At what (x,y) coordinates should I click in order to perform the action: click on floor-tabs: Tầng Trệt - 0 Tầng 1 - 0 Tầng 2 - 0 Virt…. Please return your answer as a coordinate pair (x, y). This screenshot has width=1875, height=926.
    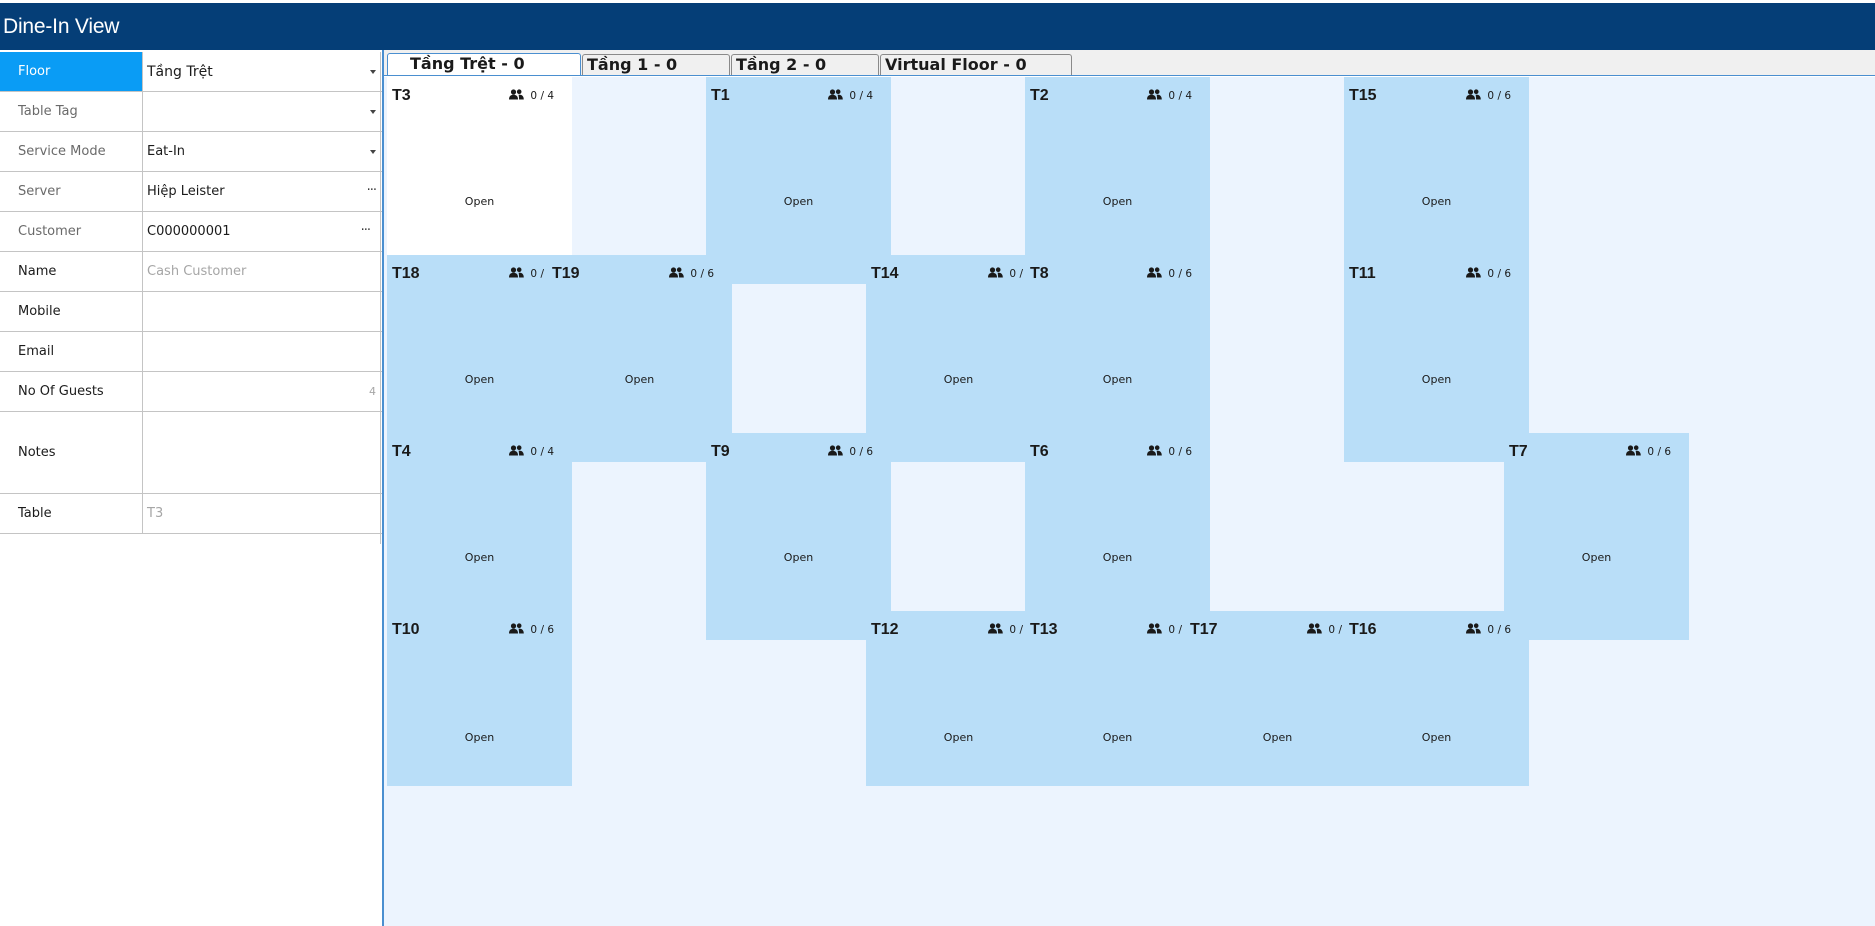
    Looking at the image, I should click on (1129, 63).